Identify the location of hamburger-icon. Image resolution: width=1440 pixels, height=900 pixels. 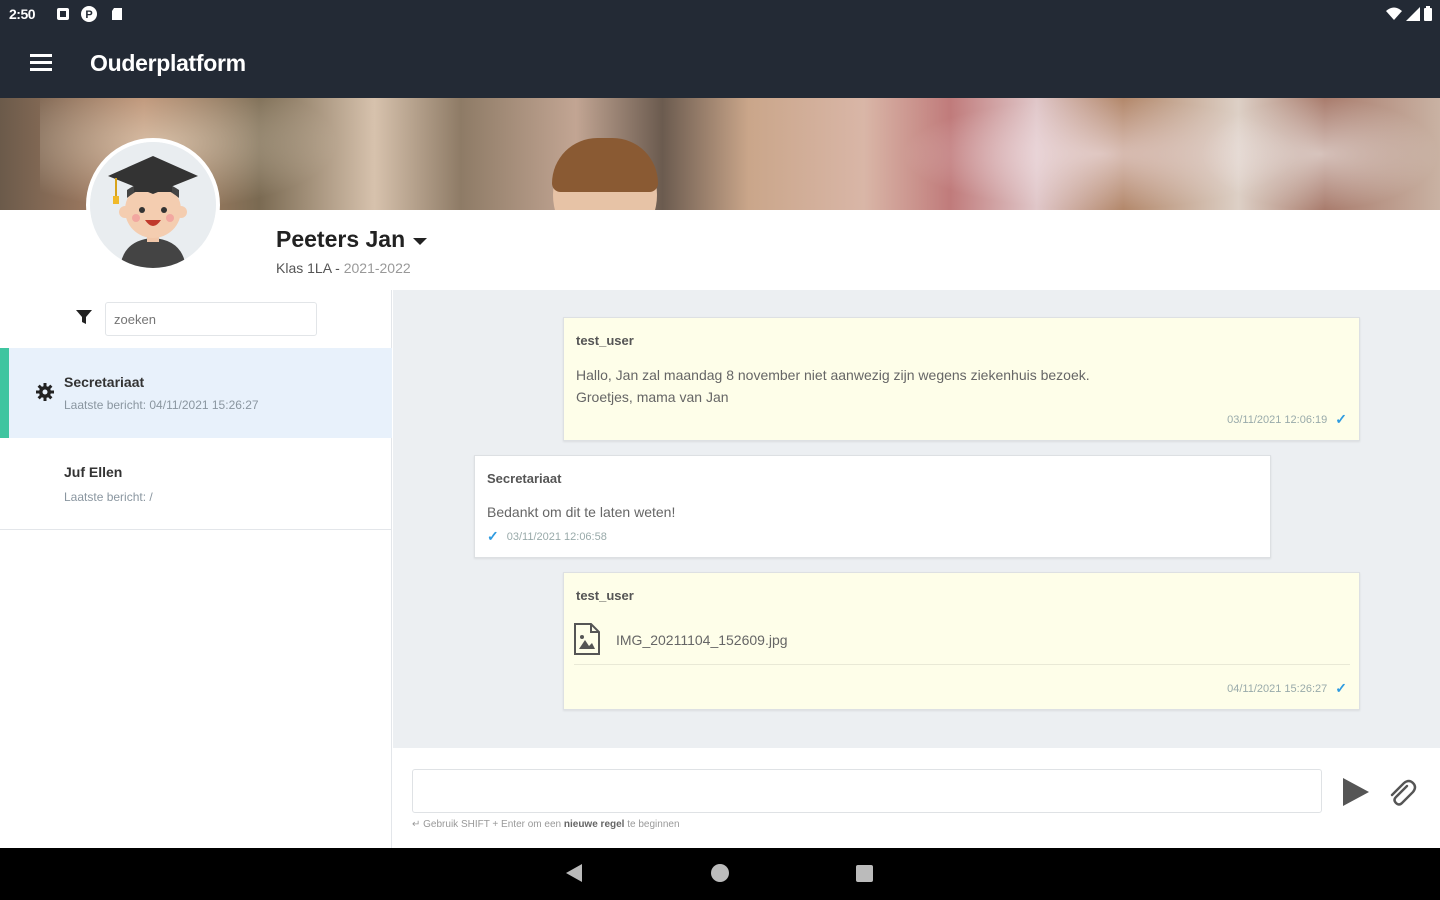
(41, 55).